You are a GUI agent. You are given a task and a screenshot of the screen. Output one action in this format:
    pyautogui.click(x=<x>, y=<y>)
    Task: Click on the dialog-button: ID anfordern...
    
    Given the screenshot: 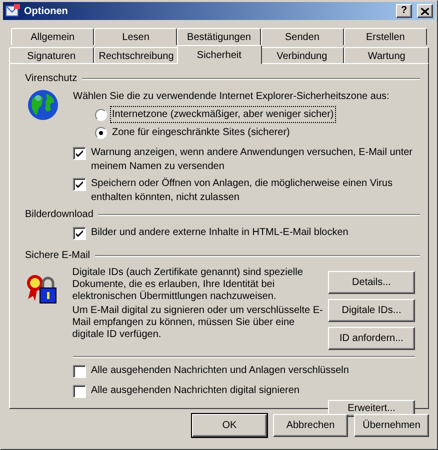 What is the action you would take?
    pyautogui.click(x=371, y=338)
    